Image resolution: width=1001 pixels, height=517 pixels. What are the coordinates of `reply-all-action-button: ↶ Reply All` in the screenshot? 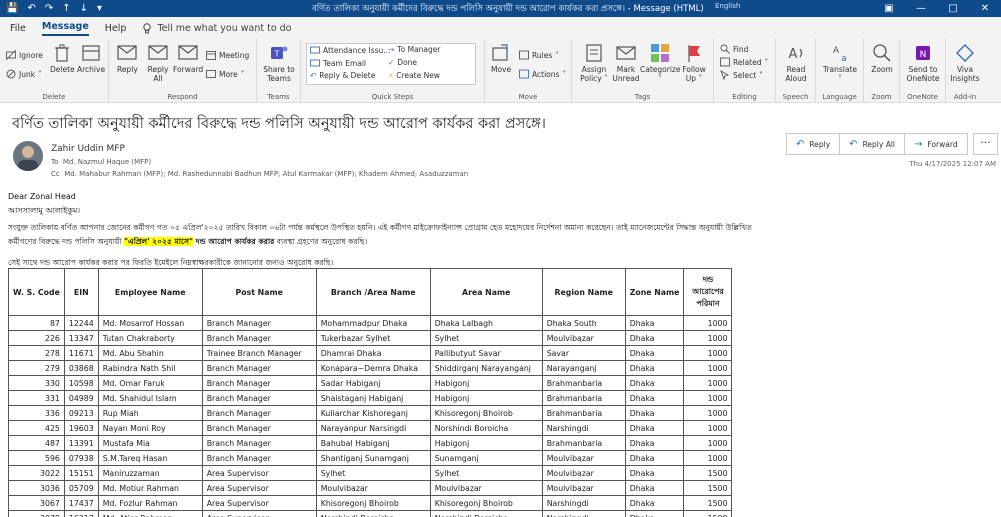 It's located at (873, 144).